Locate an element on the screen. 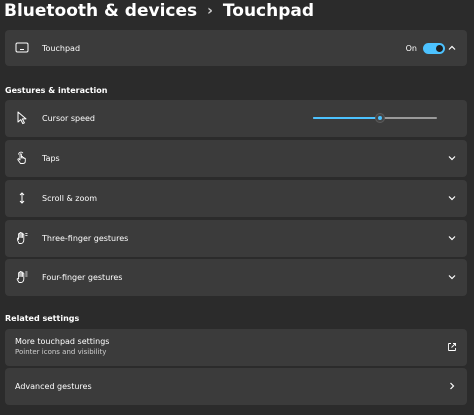 This screenshot has width=474, height=415. cursor-icon is located at coordinates (22, 118).